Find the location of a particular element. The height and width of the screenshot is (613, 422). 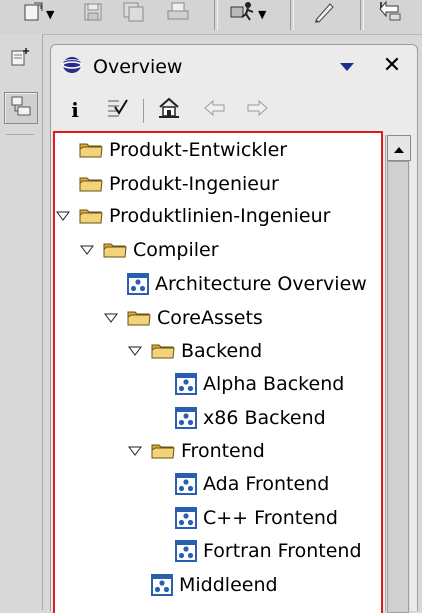

home-icon is located at coordinates (169, 110).